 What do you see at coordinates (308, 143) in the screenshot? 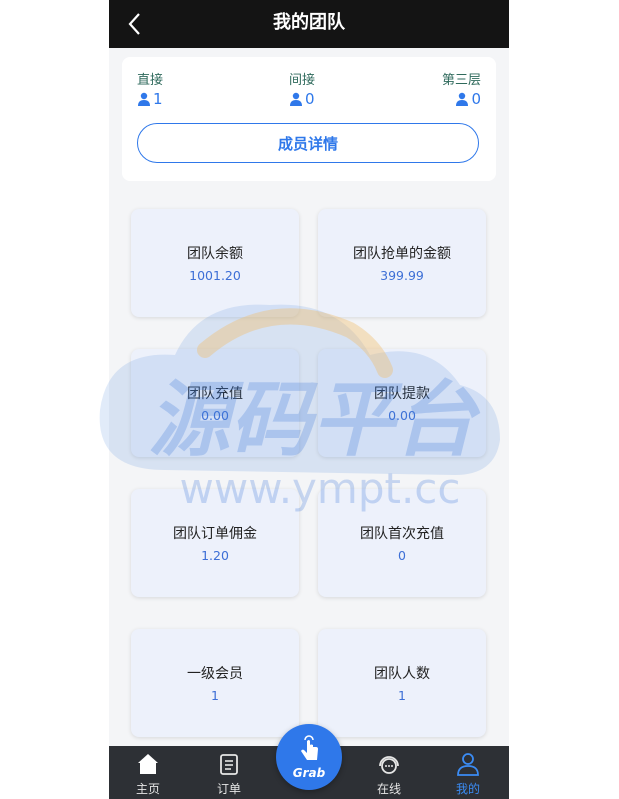
I see `member-details-button: 成员详情` at bounding box center [308, 143].